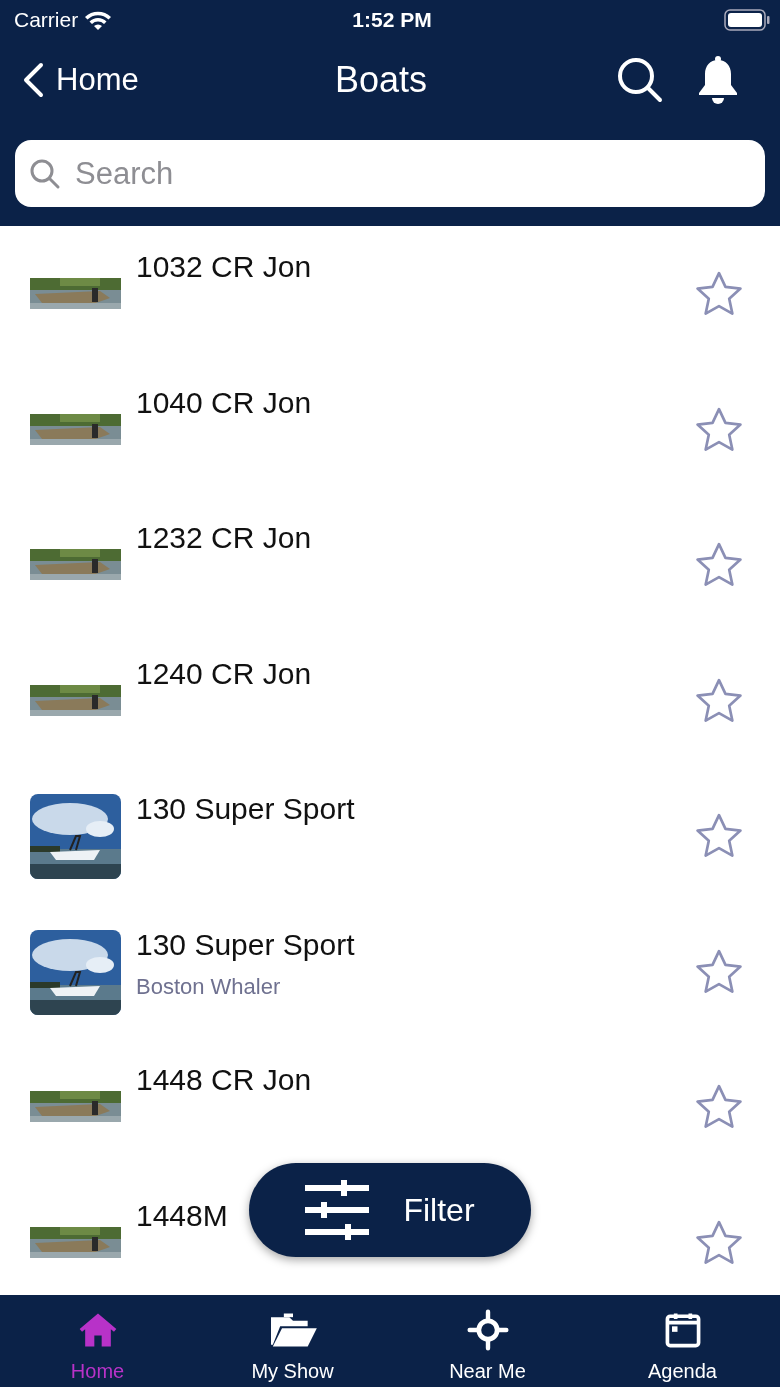 This screenshot has width=780, height=1387. Describe the element at coordinates (224, 402) in the screenshot. I see `boat-name: 1040 CR Jon` at that location.